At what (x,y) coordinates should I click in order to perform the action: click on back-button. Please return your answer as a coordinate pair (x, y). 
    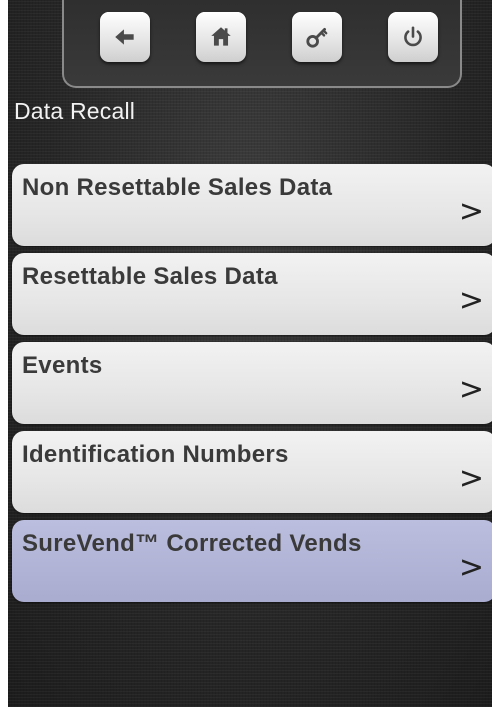
    Looking at the image, I should click on (125, 37).